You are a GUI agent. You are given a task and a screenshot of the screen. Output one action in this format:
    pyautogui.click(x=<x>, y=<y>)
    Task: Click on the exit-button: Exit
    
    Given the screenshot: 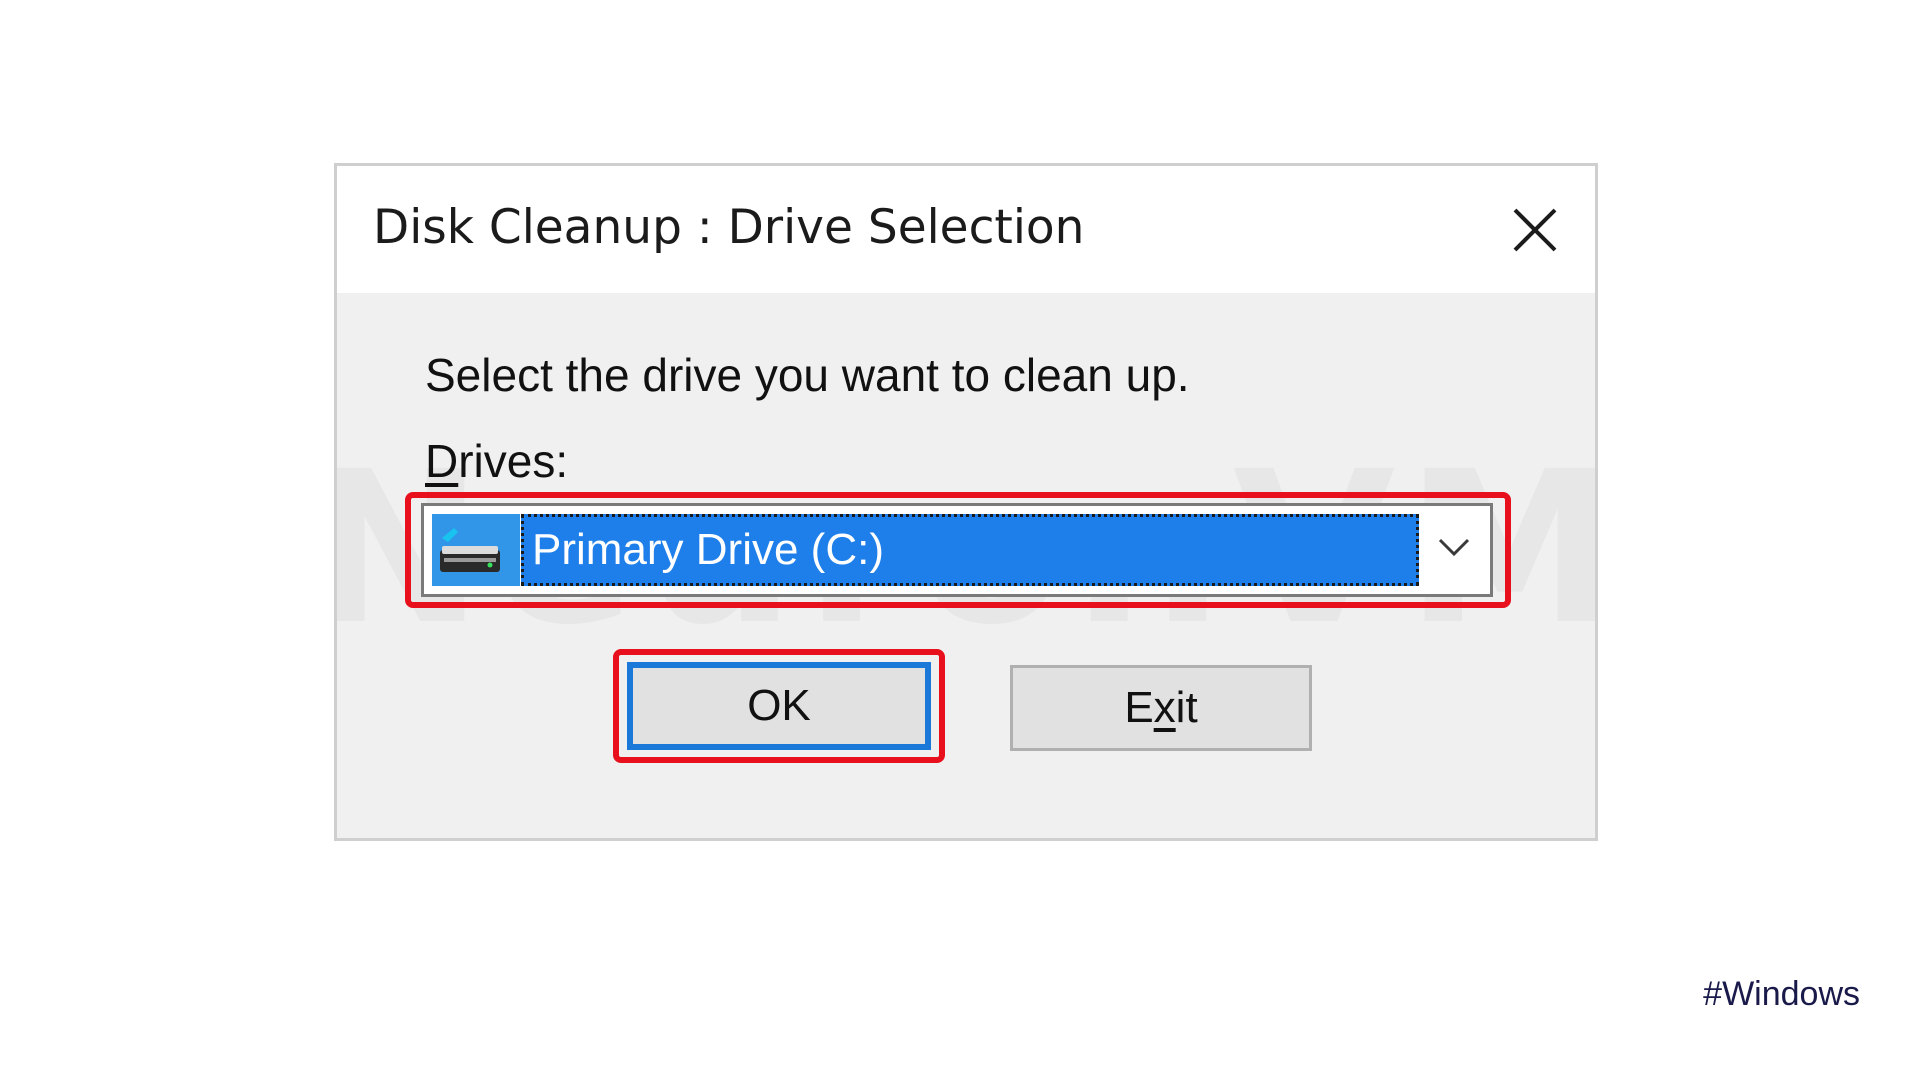 What is the action you would take?
    pyautogui.click(x=1161, y=708)
    